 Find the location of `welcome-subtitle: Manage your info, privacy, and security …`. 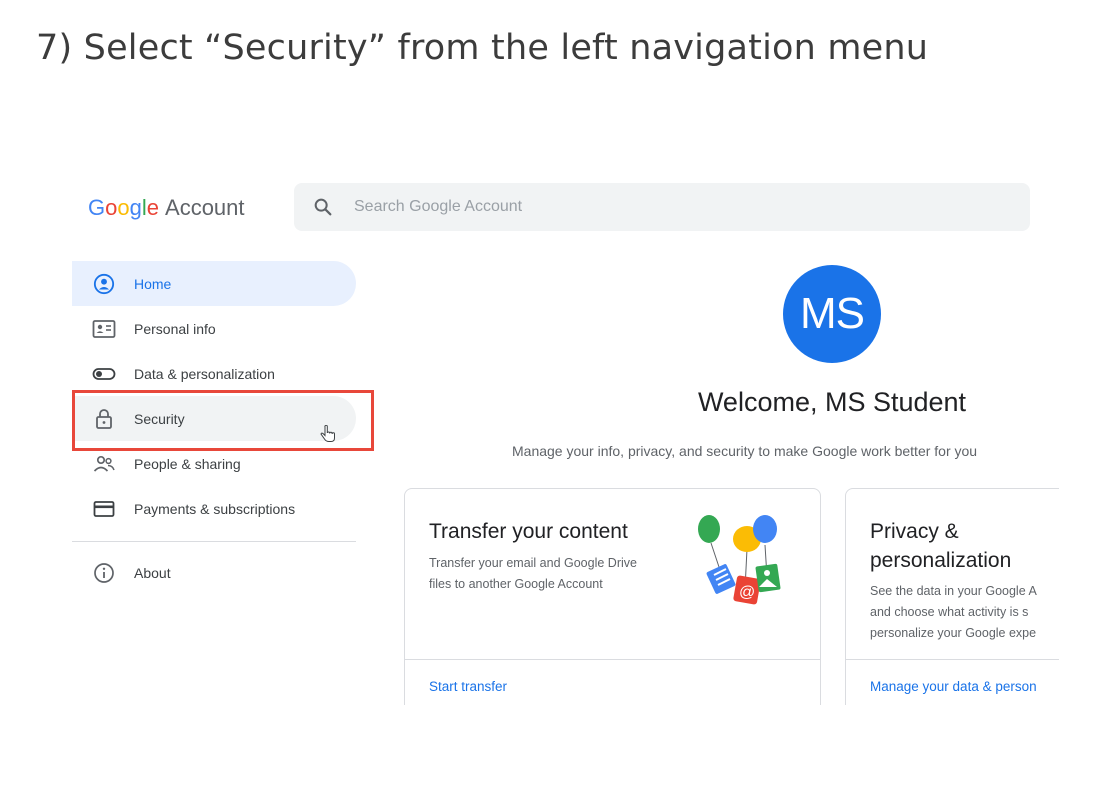

welcome-subtitle: Manage your info, privacy, and security … is located at coordinates (745, 451).